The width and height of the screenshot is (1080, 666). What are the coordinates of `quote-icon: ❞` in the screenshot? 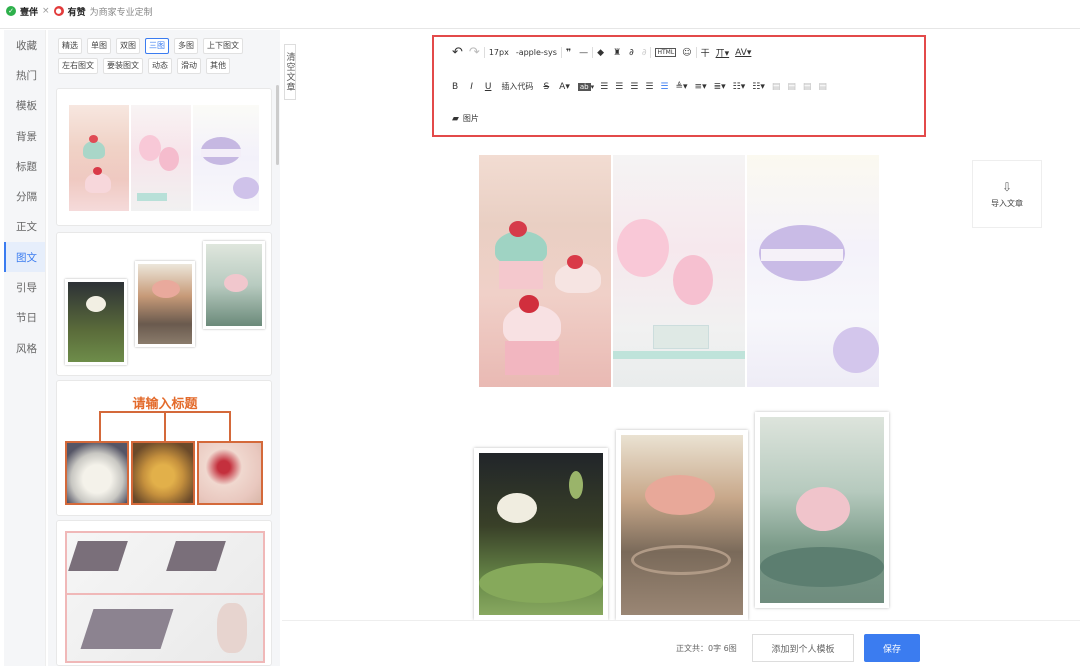 It's located at (568, 53).